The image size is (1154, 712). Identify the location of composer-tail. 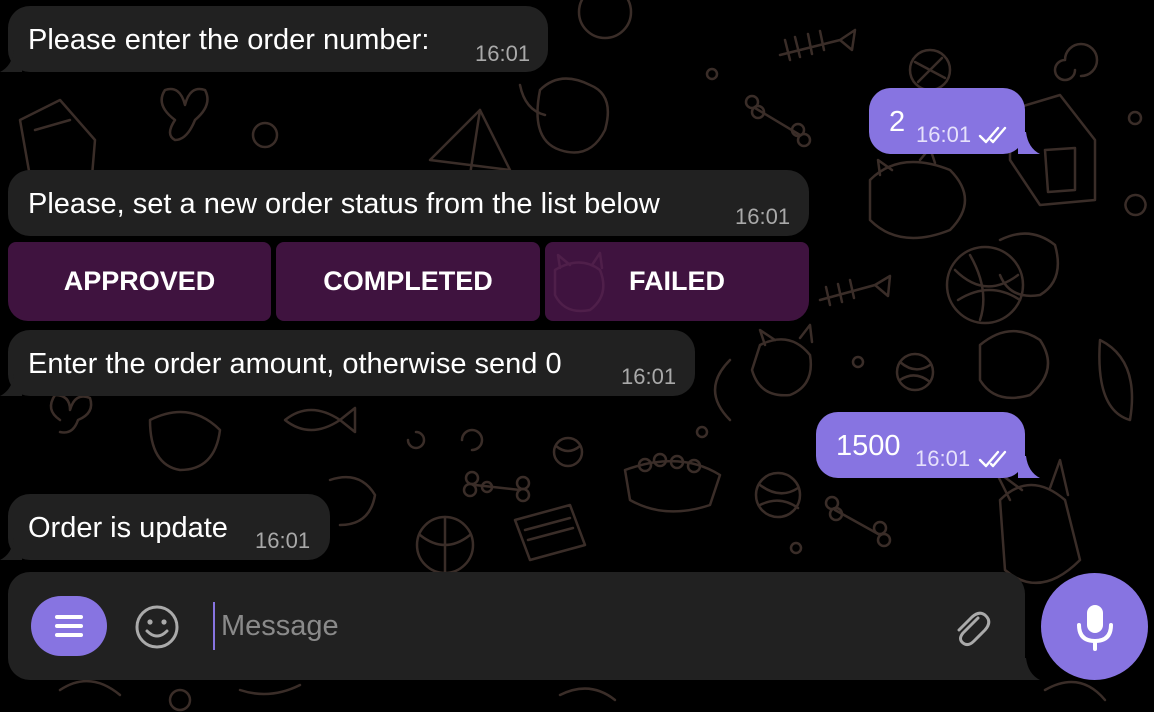
(1029, 669).